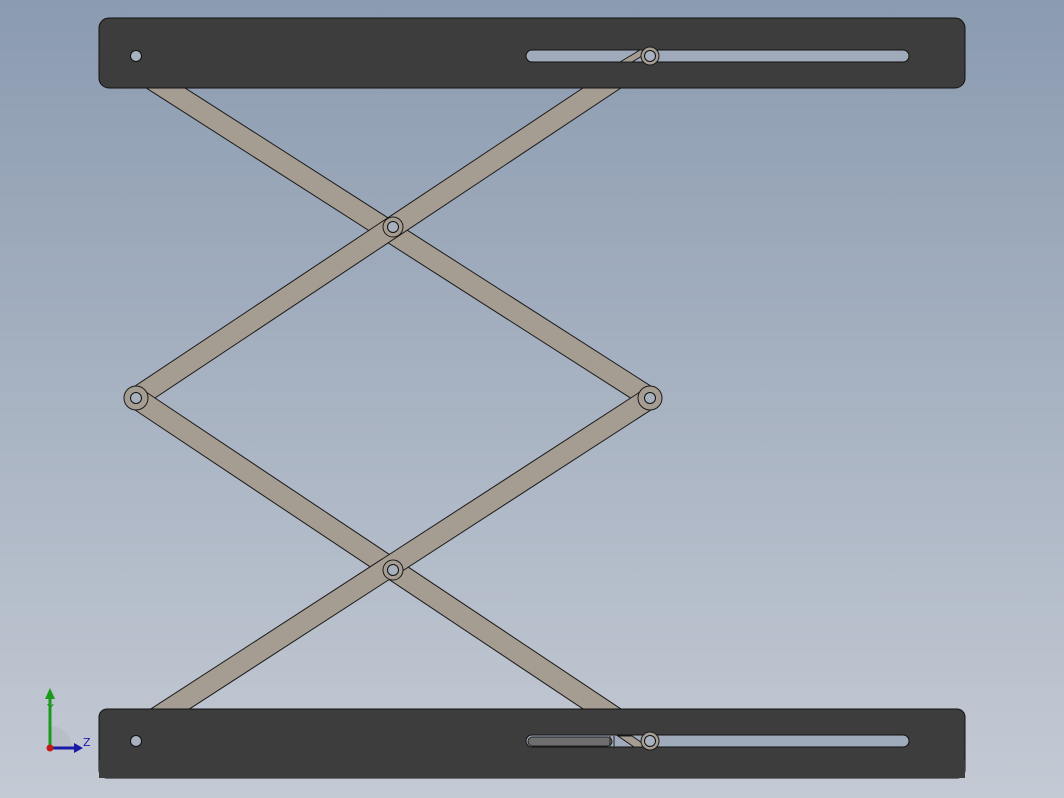 This screenshot has height=798, width=1064. Describe the element at coordinates (393, 227) in the screenshot. I see `upper-center-pivot` at that location.